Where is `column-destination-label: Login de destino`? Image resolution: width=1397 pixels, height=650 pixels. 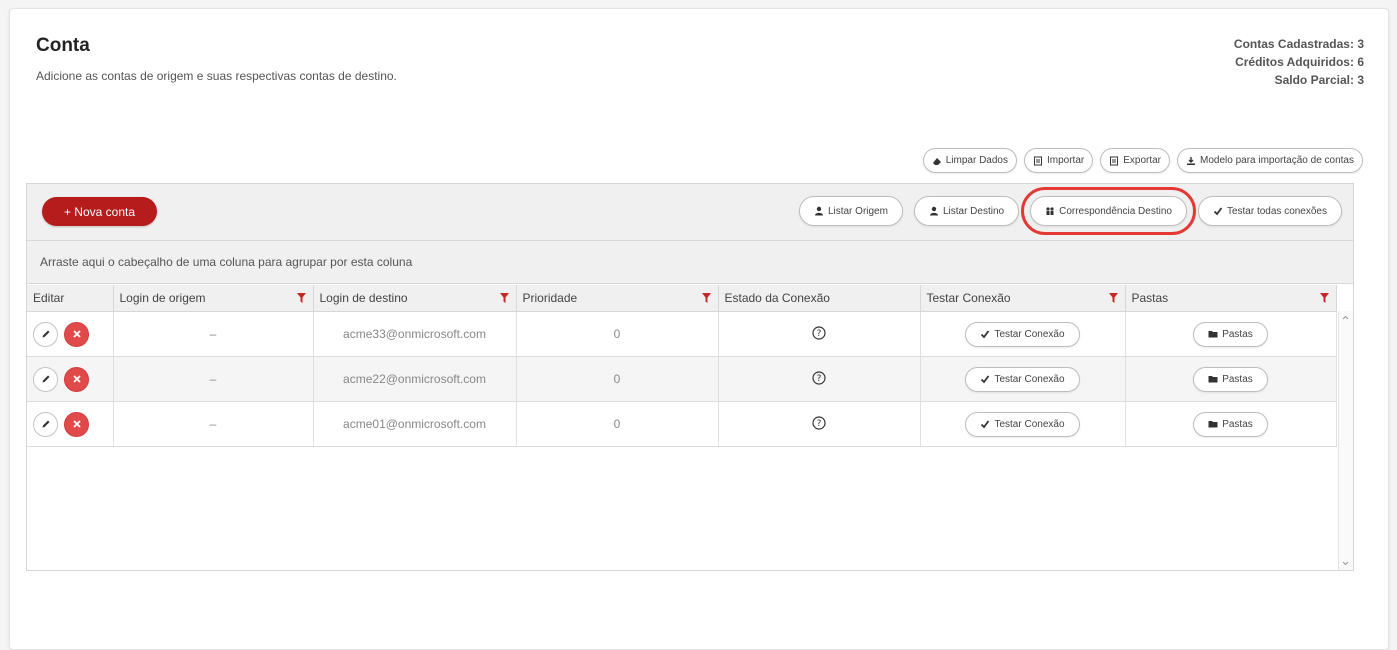
column-destination-label: Login de destino is located at coordinates (363, 298).